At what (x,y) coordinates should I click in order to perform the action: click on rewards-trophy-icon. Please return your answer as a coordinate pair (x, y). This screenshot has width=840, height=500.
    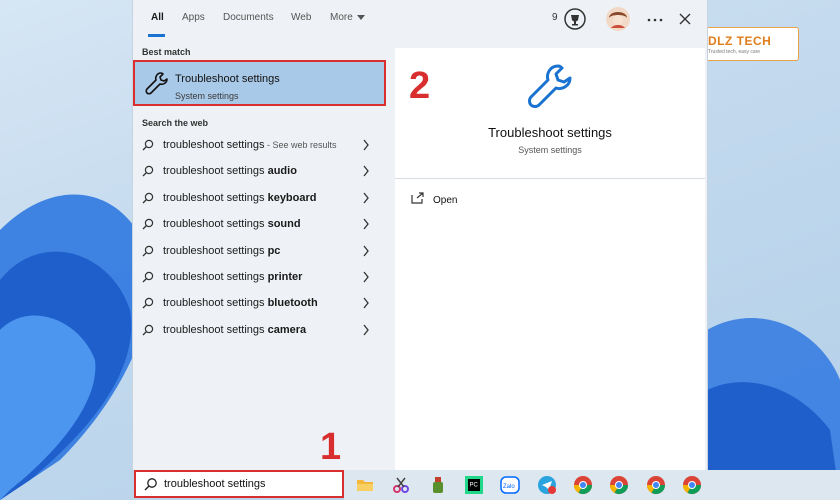
    Looking at the image, I should click on (575, 19).